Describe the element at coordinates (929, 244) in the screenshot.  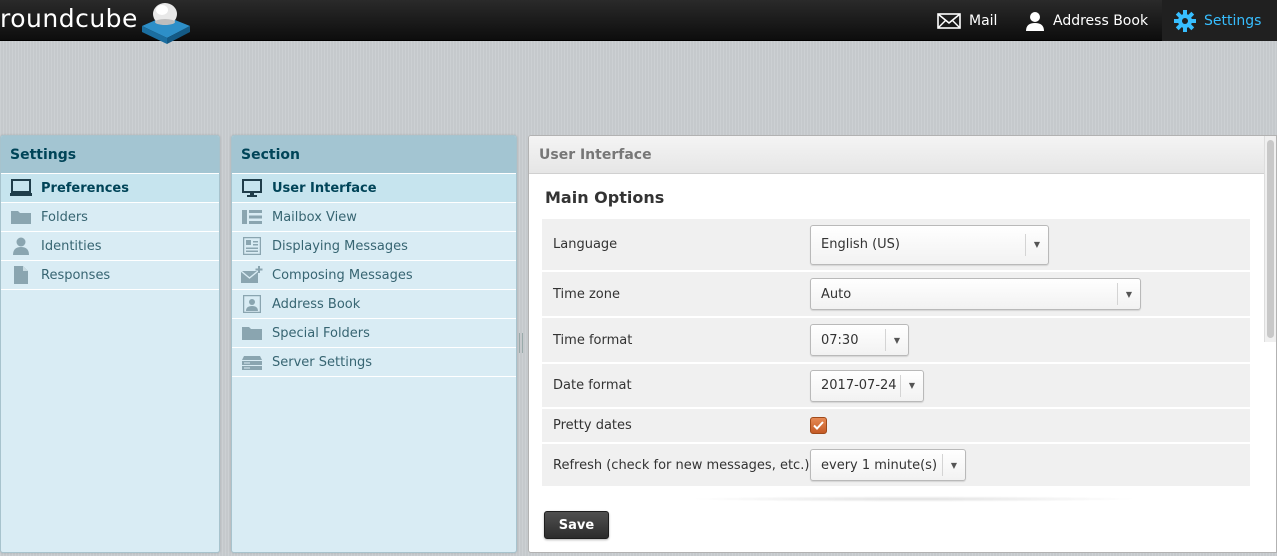
I see `language-select: English (US) ▼` at that location.